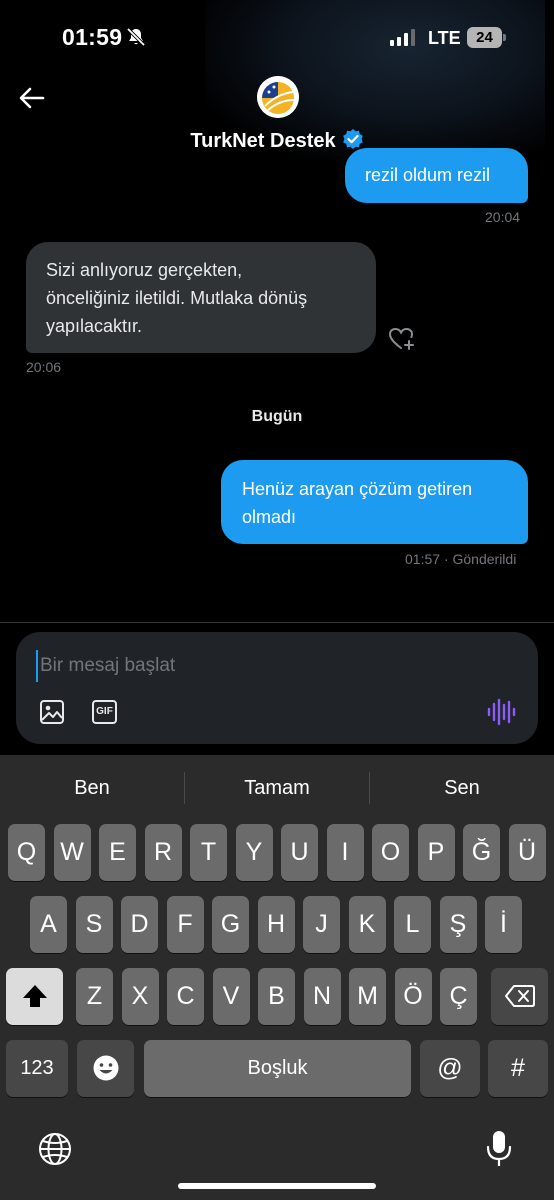  Describe the element at coordinates (423, 559) in the screenshot. I see `message-timestamp: 01:57` at that location.